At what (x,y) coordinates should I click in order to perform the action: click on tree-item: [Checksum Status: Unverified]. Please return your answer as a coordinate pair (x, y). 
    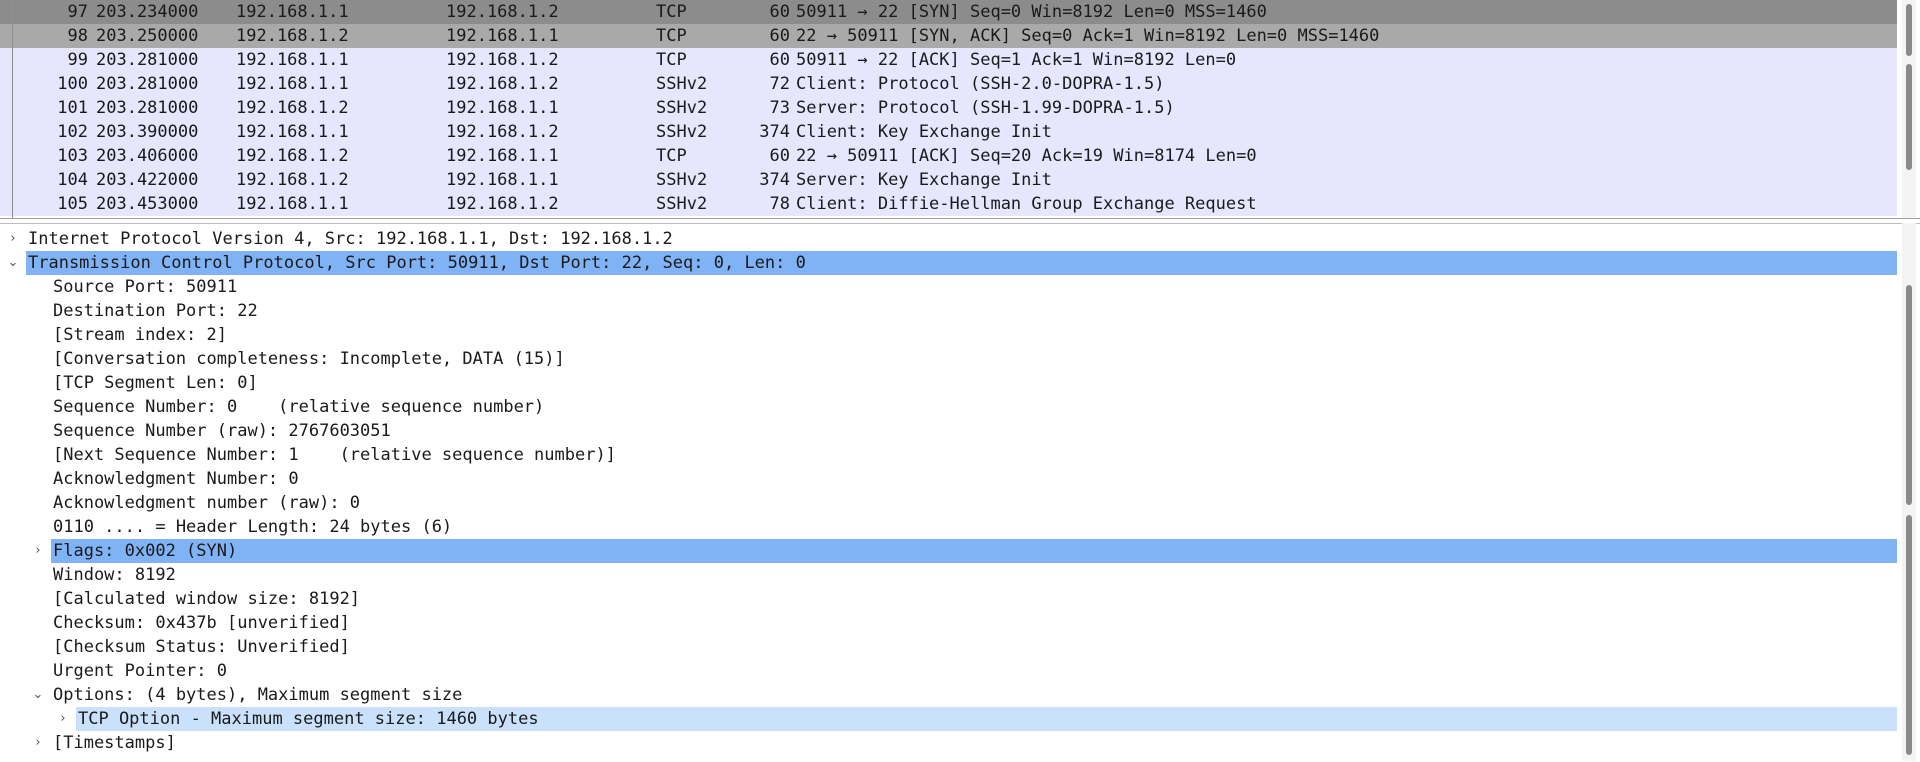
    Looking at the image, I should click on (948, 647).